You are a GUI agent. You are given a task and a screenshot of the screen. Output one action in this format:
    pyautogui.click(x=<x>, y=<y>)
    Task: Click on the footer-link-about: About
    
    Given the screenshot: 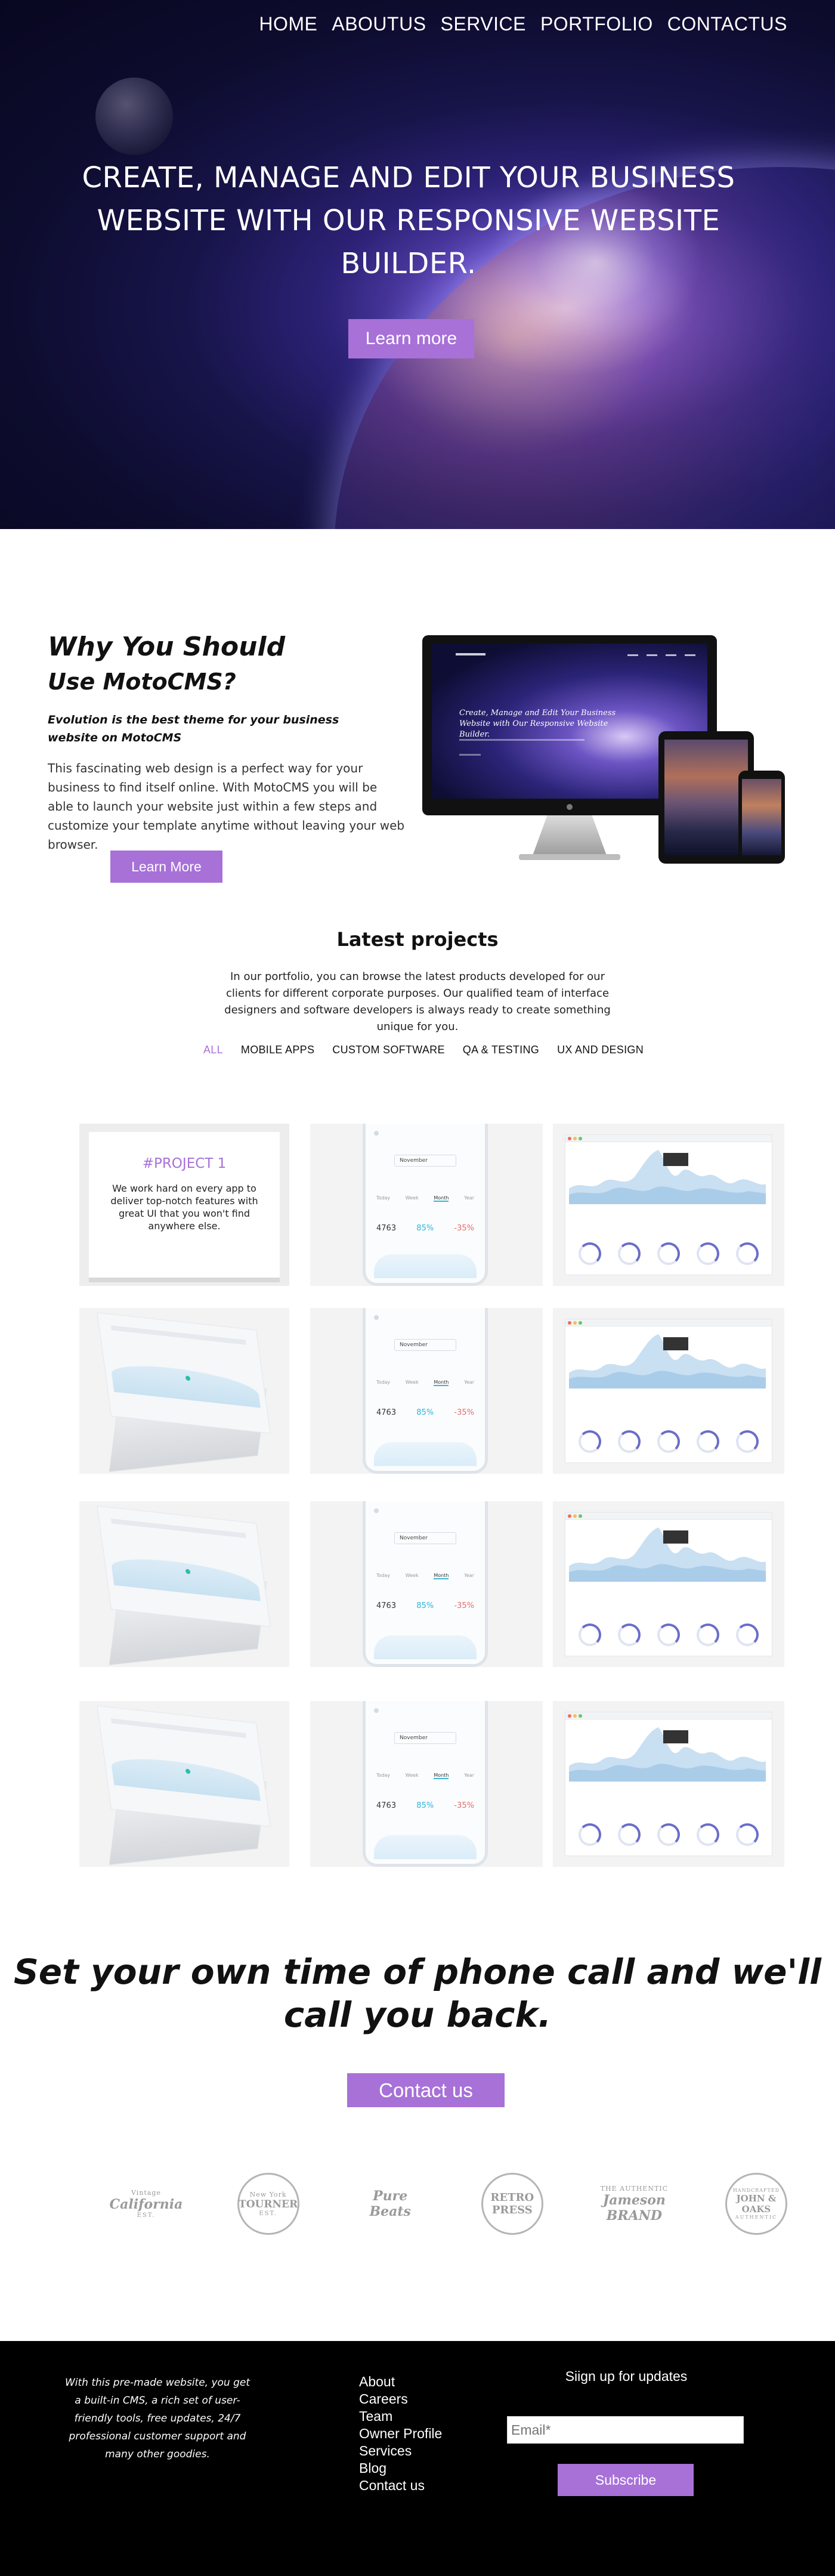 What is the action you would take?
    pyautogui.click(x=400, y=2382)
    